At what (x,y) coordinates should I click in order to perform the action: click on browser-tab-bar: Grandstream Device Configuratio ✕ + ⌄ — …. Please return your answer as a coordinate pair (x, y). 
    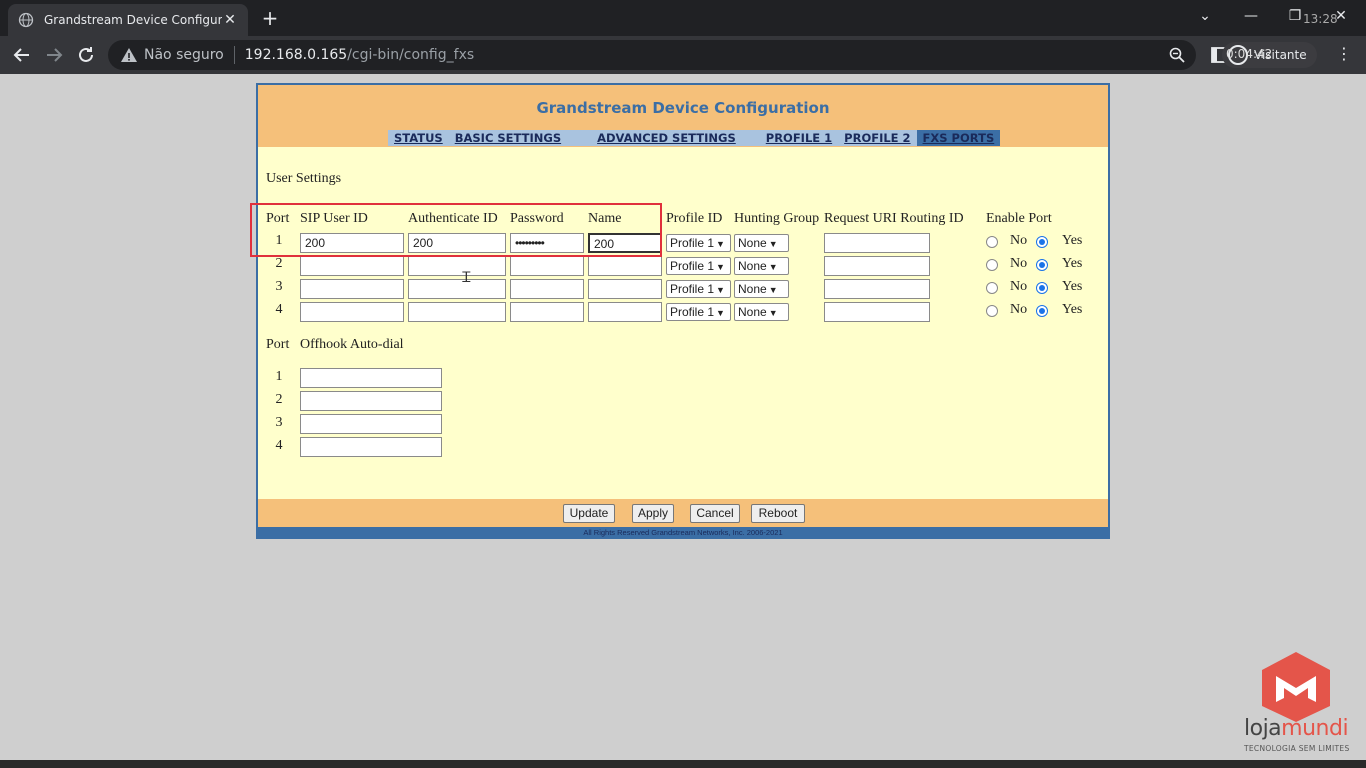
    Looking at the image, I should click on (683, 18).